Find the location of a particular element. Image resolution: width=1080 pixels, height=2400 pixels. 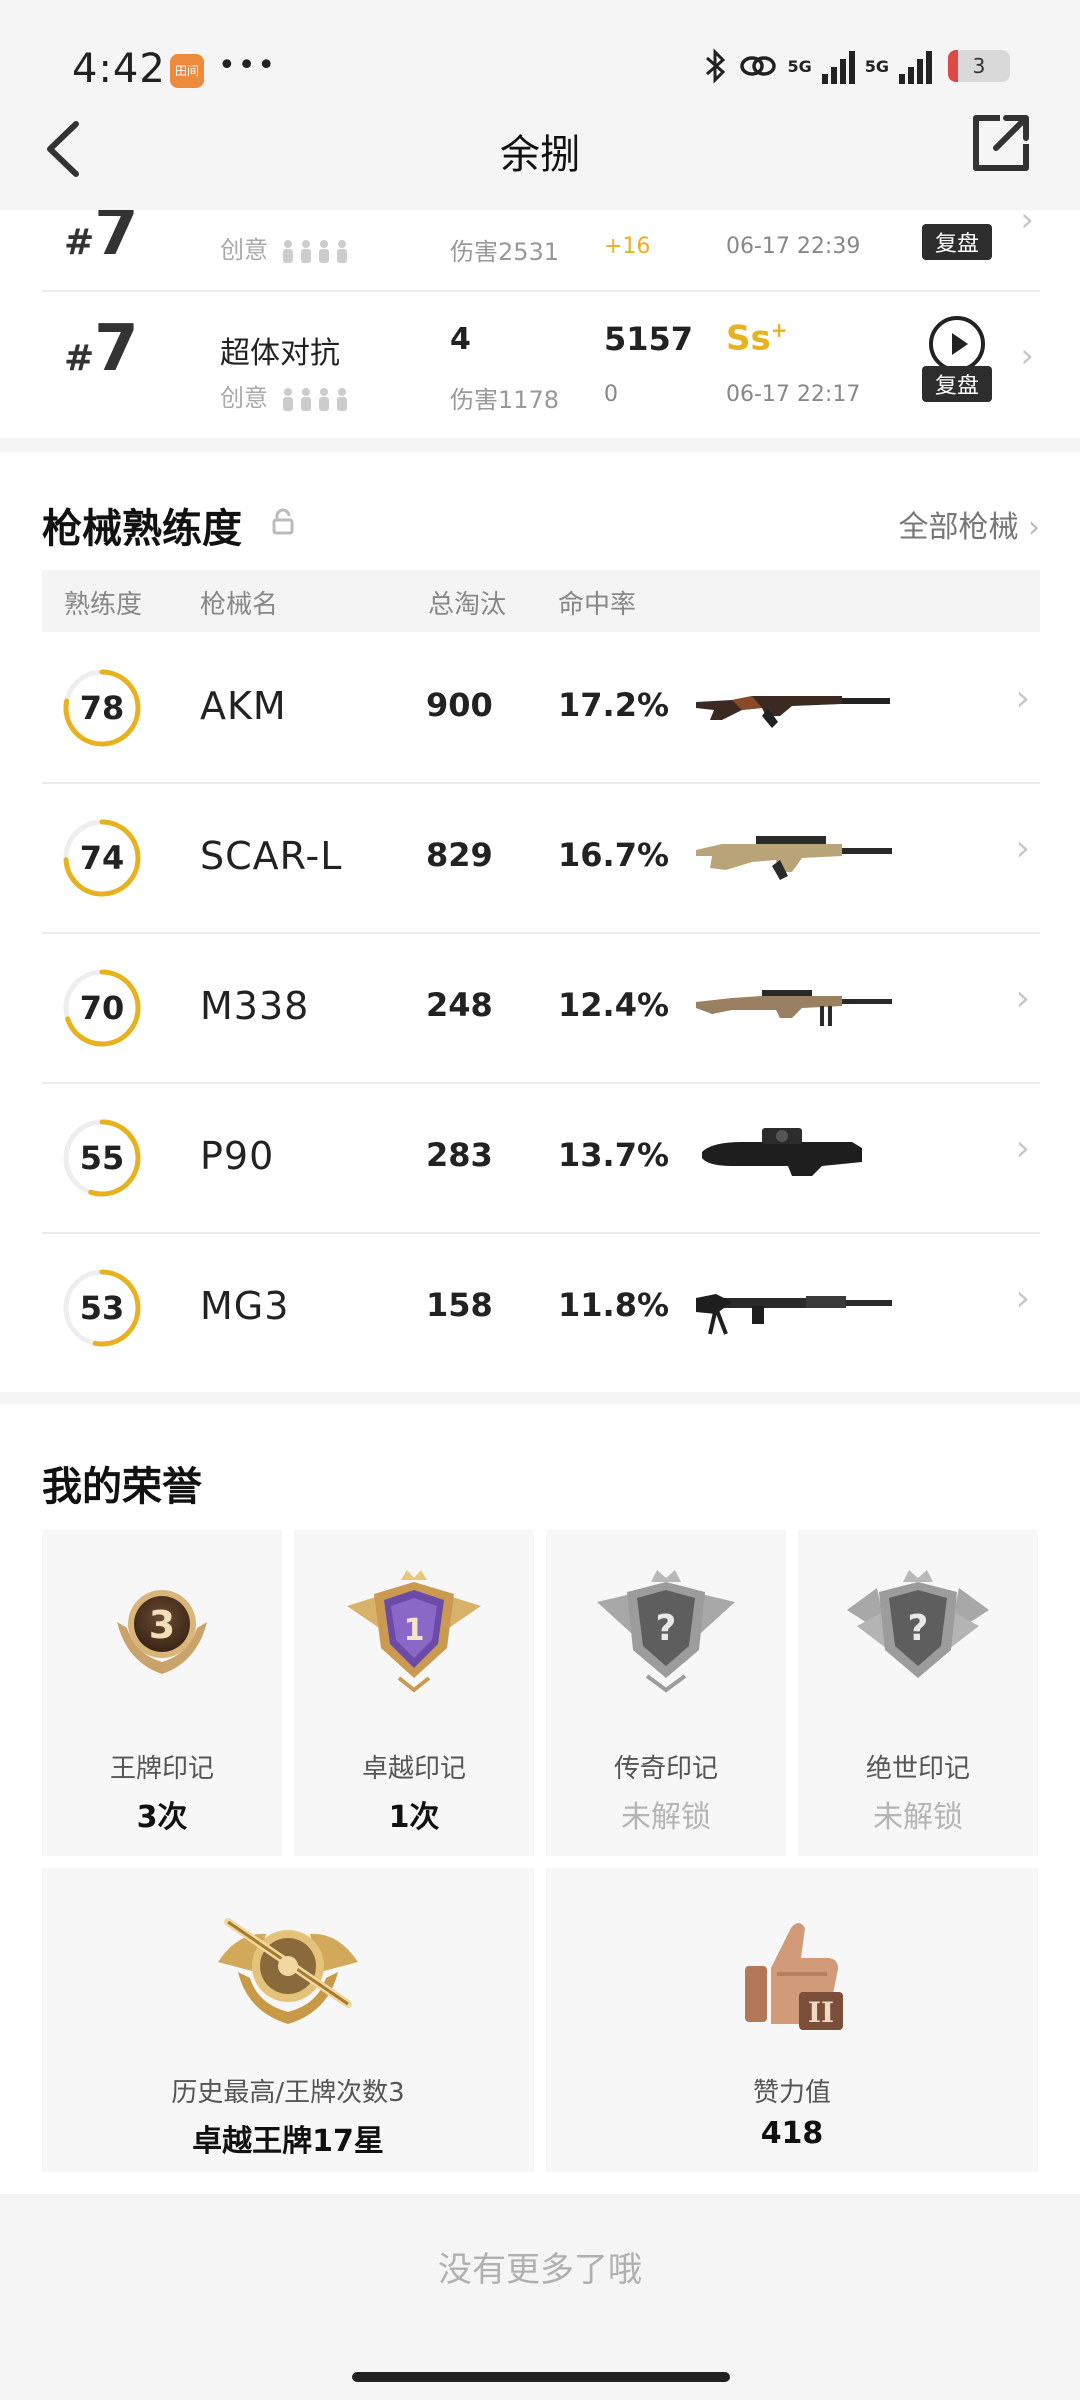

network-5g-label-2: 5G is located at coordinates (876, 66).